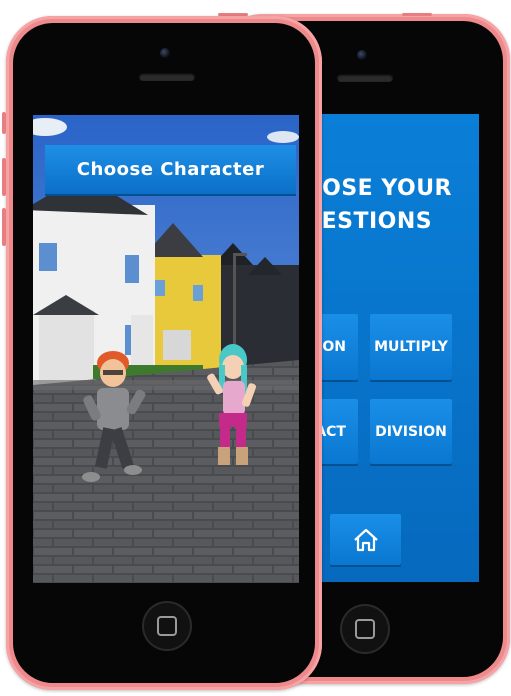 The image size is (511, 696). What do you see at coordinates (375, 221) in the screenshot?
I see `title-line-2: QUESTIONS` at bounding box center [375, 221].